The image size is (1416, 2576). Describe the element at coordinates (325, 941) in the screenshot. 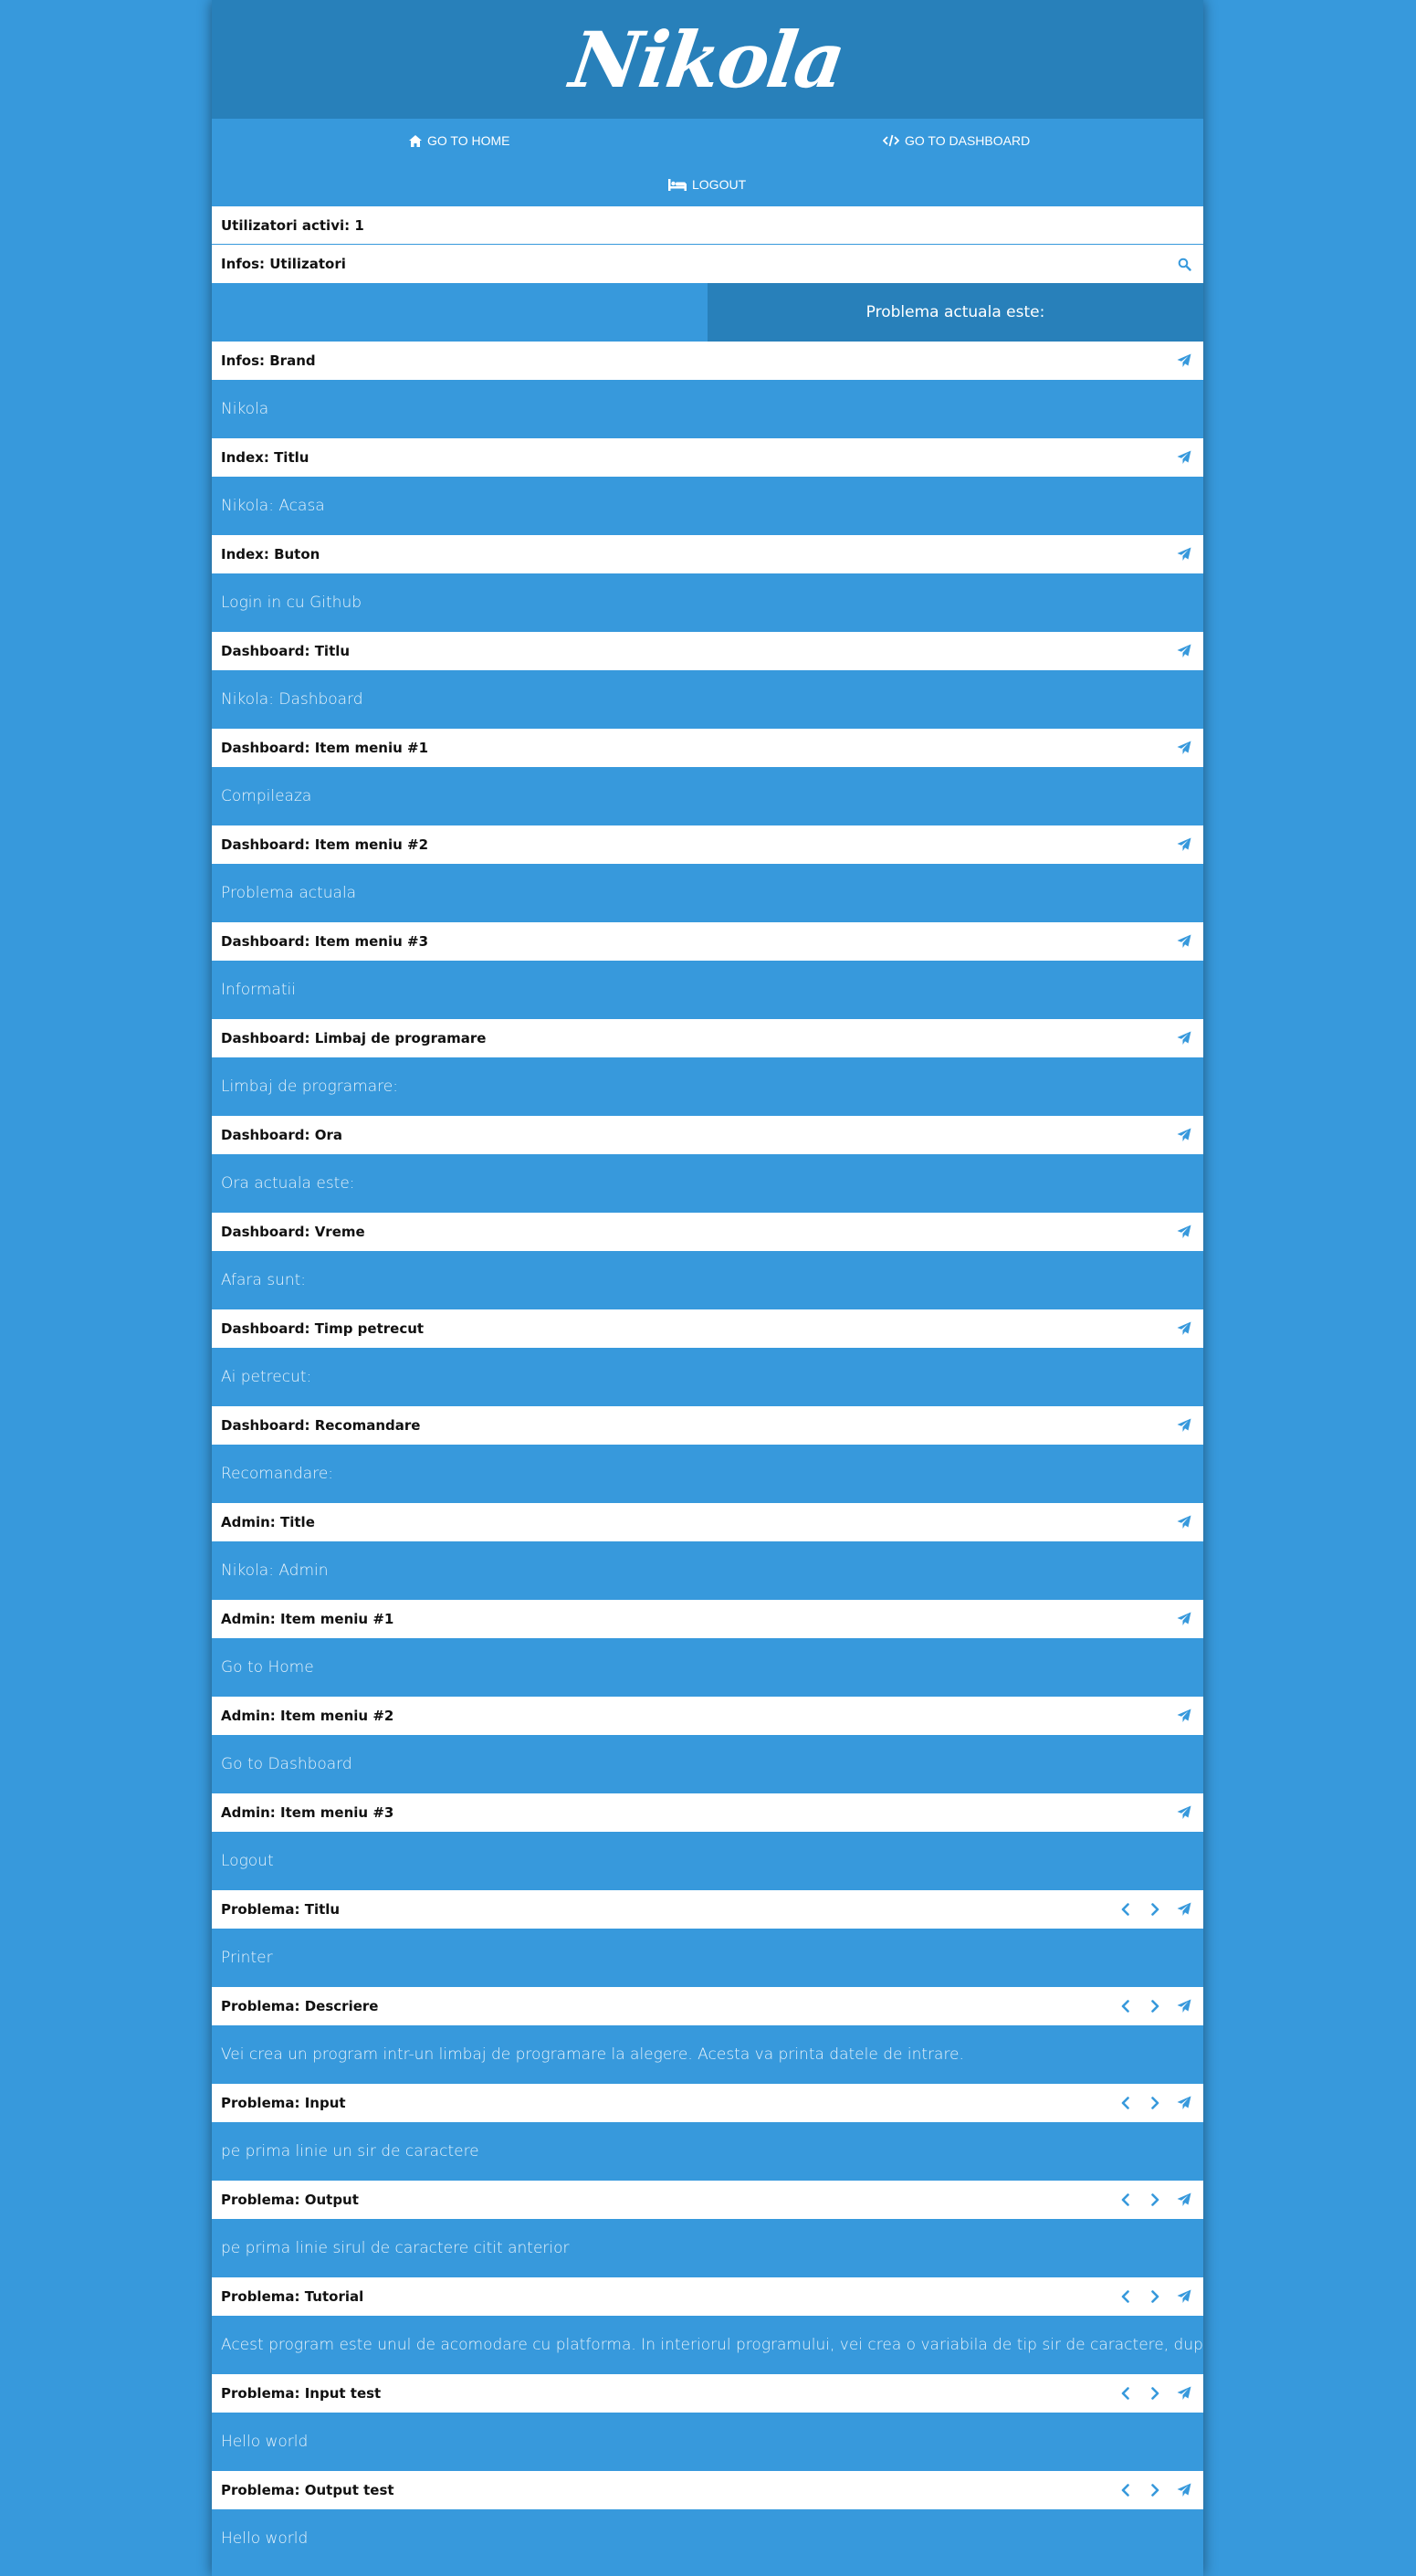

I see `field-label: Dashboard: Item meniu #3` at that location.